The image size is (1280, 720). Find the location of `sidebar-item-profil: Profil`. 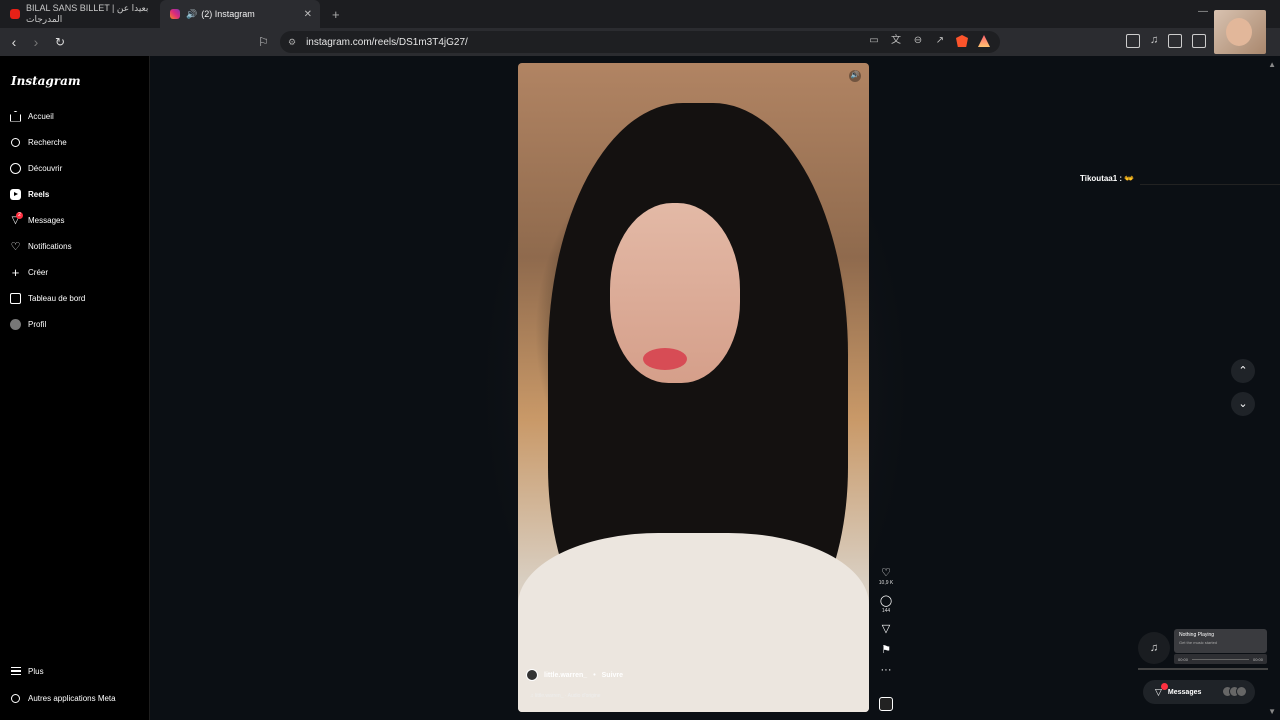

sidebar-item-profil: Profil is located at coordinates (28, 324).